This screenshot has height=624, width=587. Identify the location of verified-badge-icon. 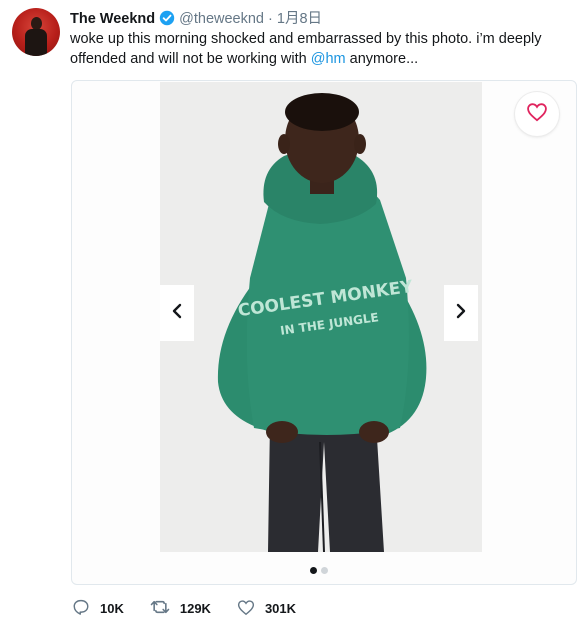
(167, 20).